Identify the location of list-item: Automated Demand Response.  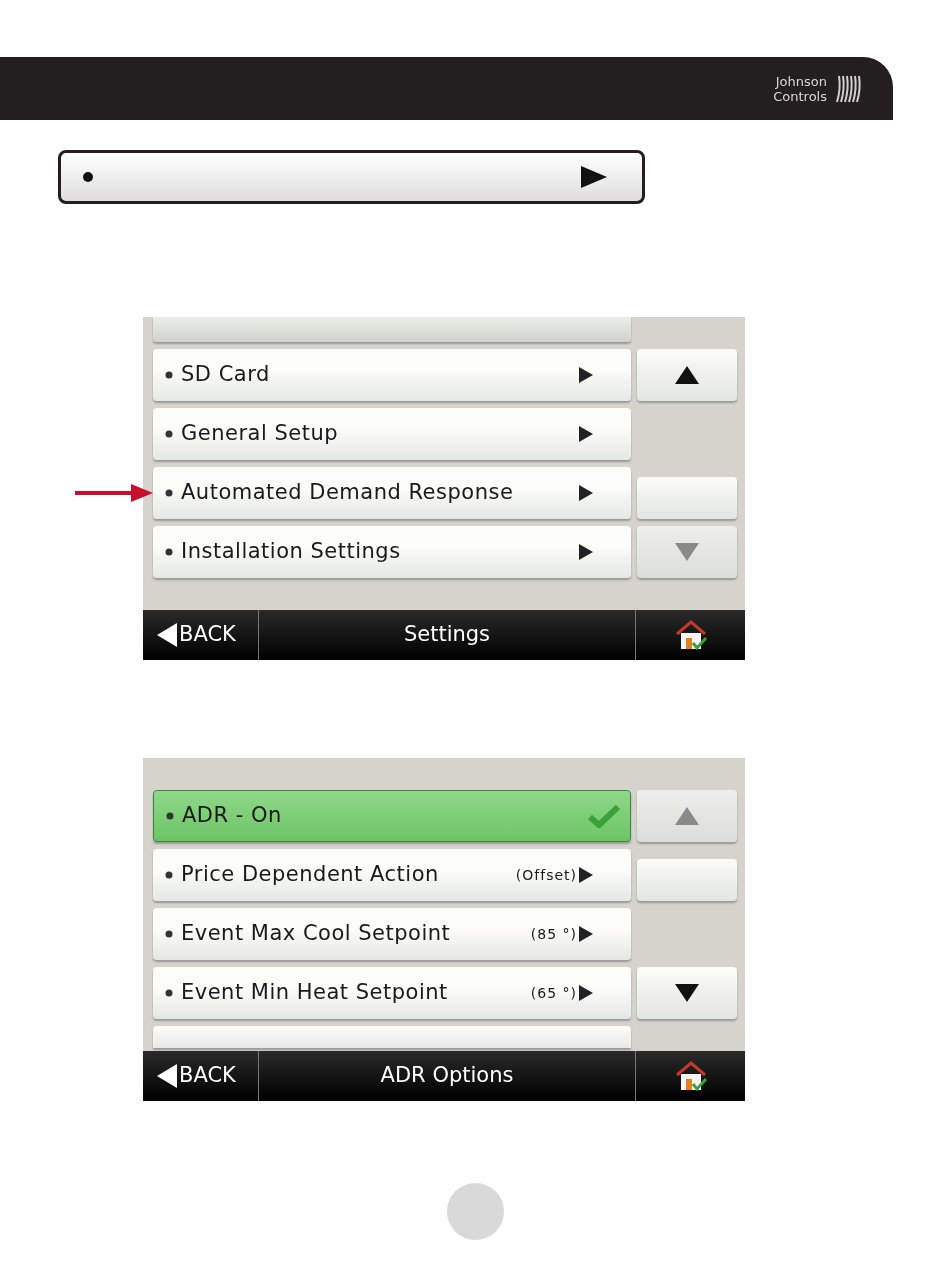
(392, 493).